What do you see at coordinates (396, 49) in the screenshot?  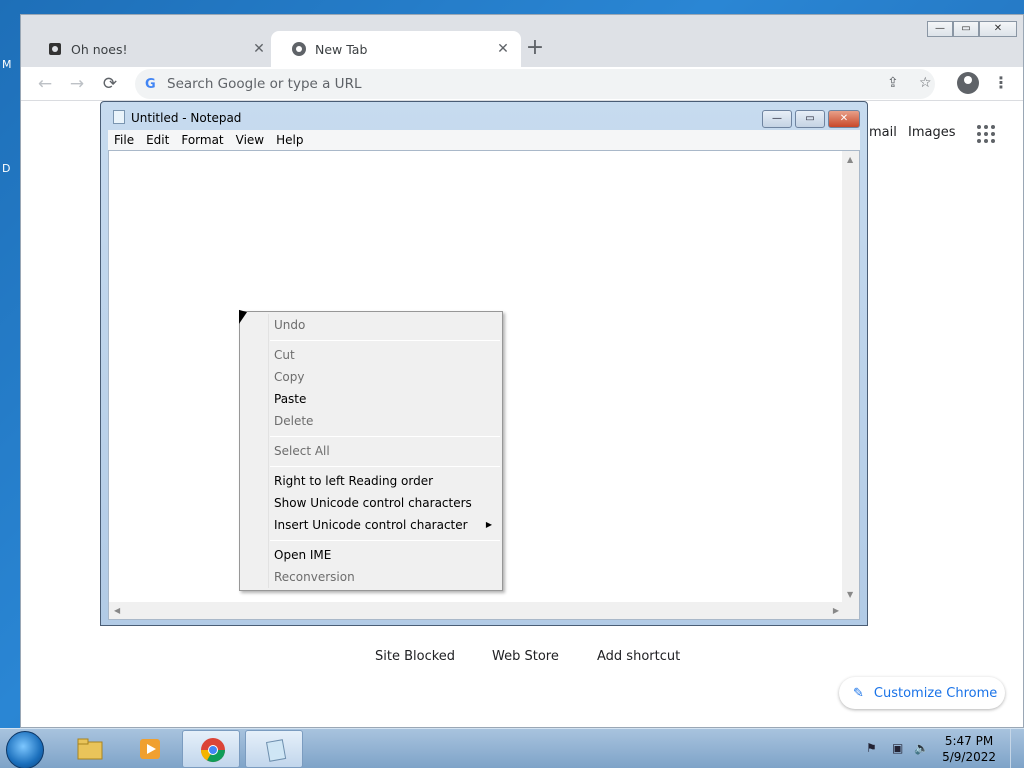 I see `tab-new-tab: New Tab ✕` at bounding box center [396, 49].